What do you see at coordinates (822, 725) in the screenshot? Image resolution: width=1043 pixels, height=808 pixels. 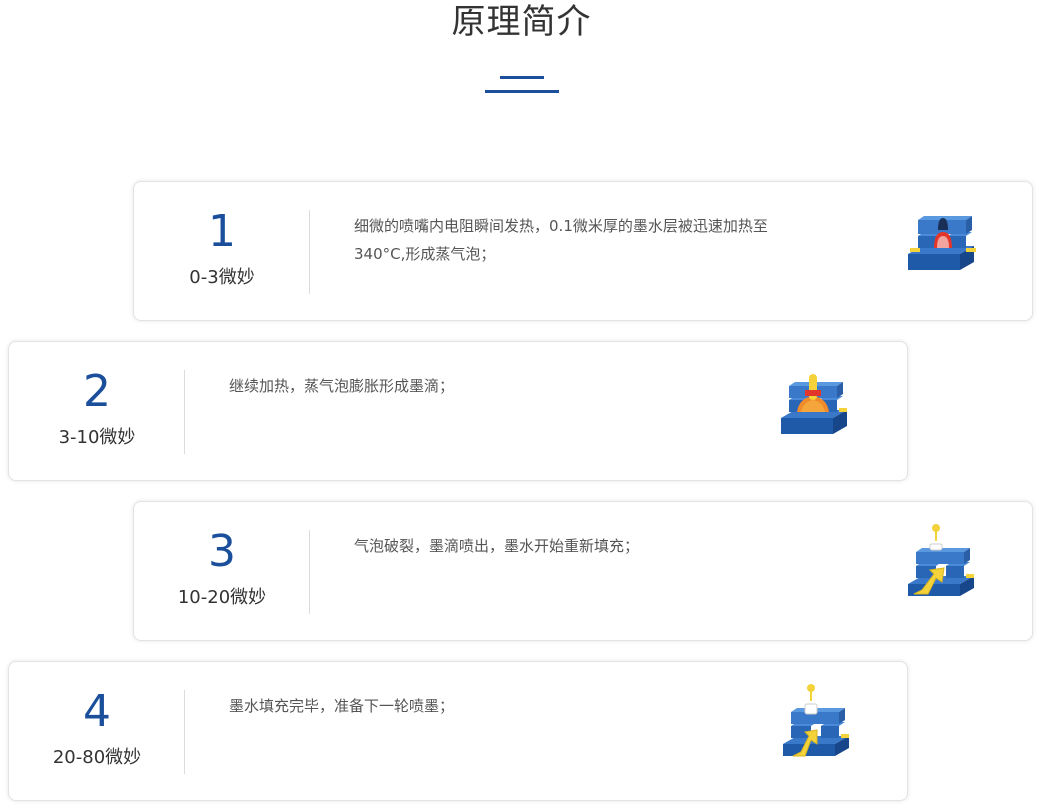 I see `ink-refill-icon` at bounding box center [822, 725].